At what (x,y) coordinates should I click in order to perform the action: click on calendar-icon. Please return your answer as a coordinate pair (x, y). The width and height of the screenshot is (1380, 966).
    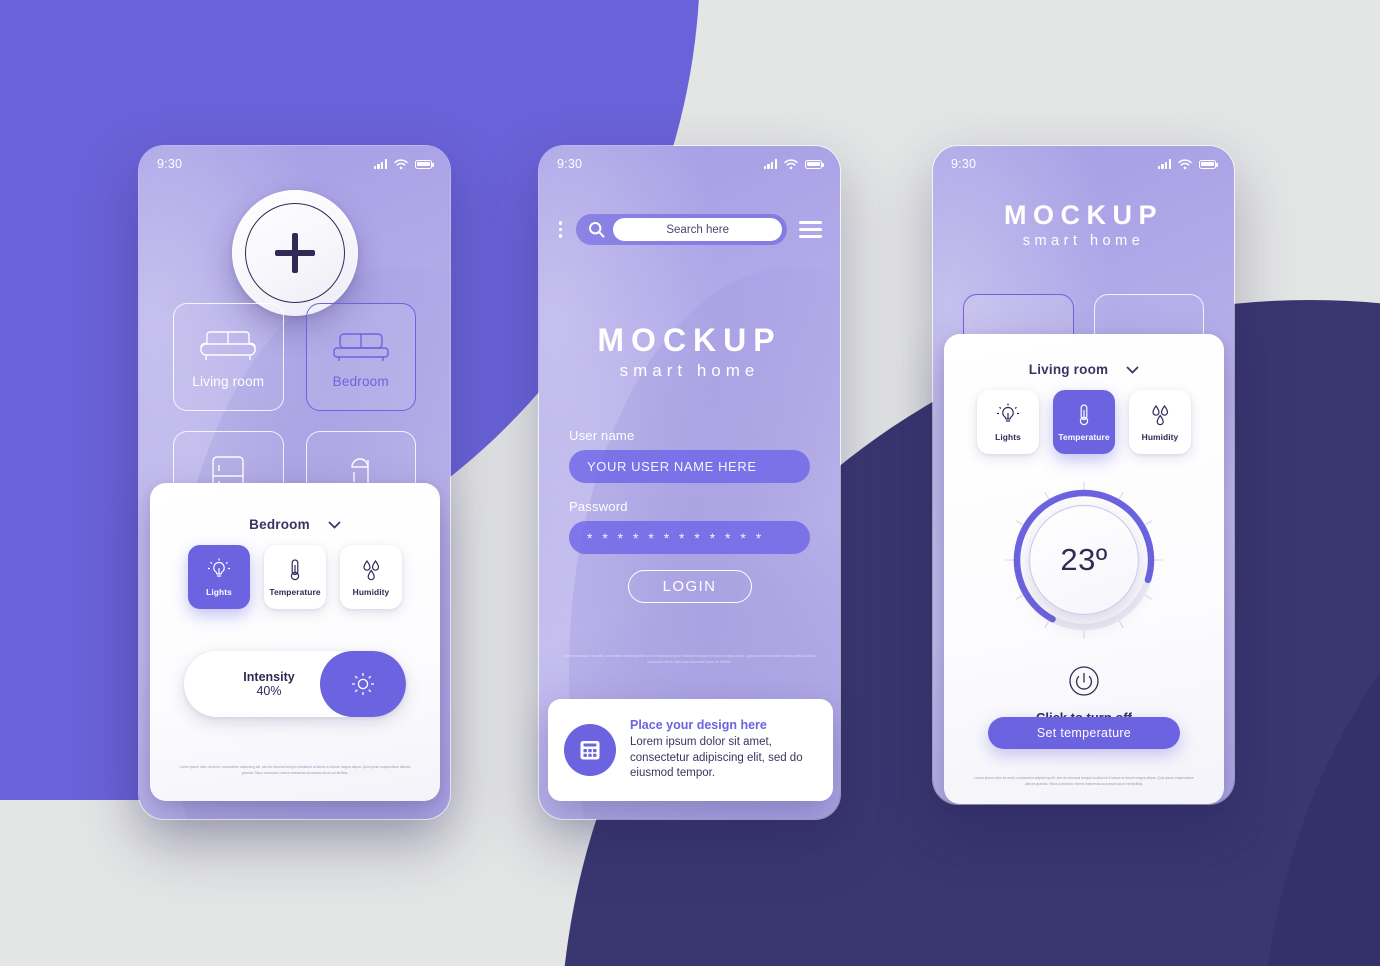
    Looking at the image, I should click on (590, 750).